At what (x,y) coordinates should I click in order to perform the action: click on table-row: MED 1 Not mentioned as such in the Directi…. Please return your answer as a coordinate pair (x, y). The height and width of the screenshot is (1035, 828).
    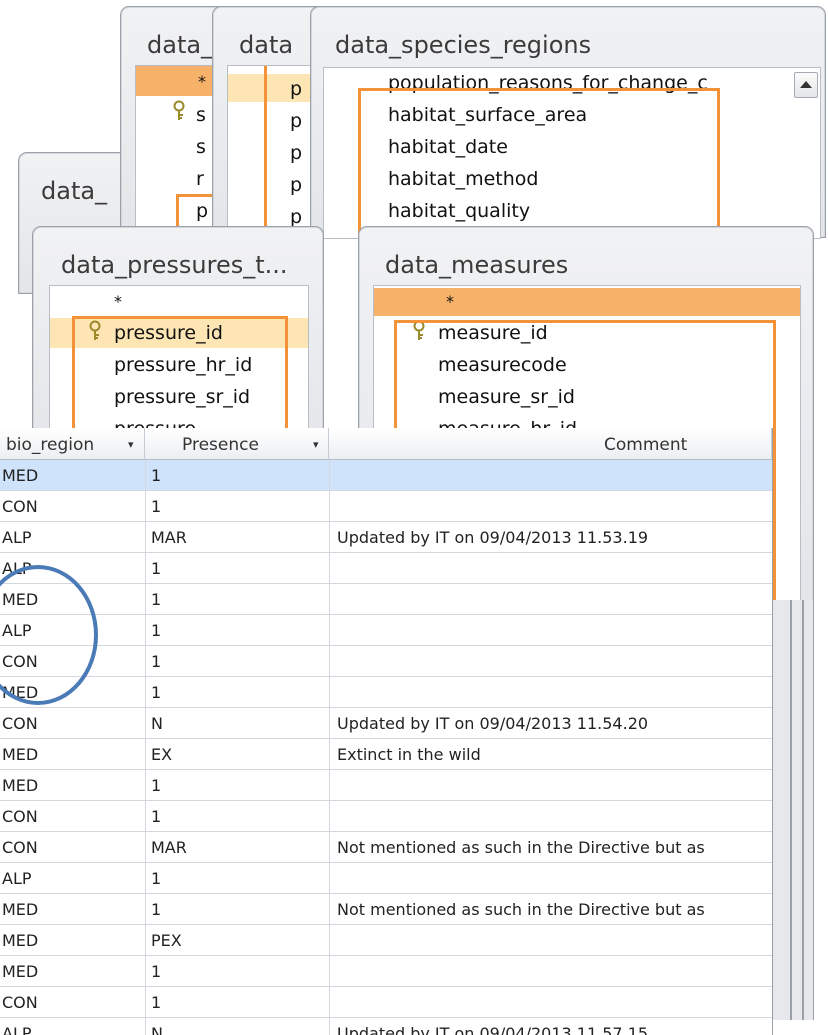
    Looking at the image, I should click on (386, 909).